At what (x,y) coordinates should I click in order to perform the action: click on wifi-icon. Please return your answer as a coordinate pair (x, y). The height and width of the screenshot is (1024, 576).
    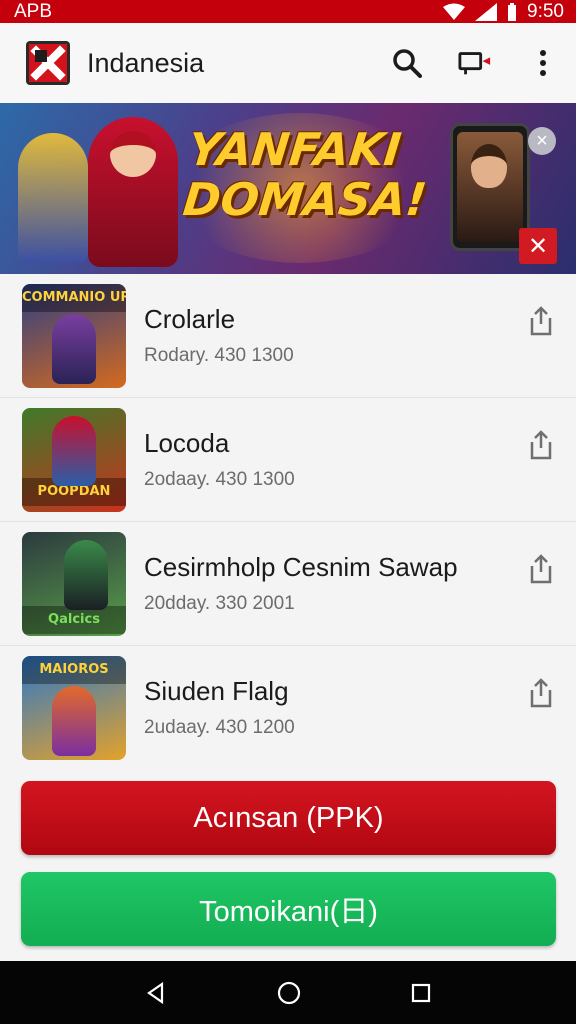
    Looking at the image, I should click on (454, 11).